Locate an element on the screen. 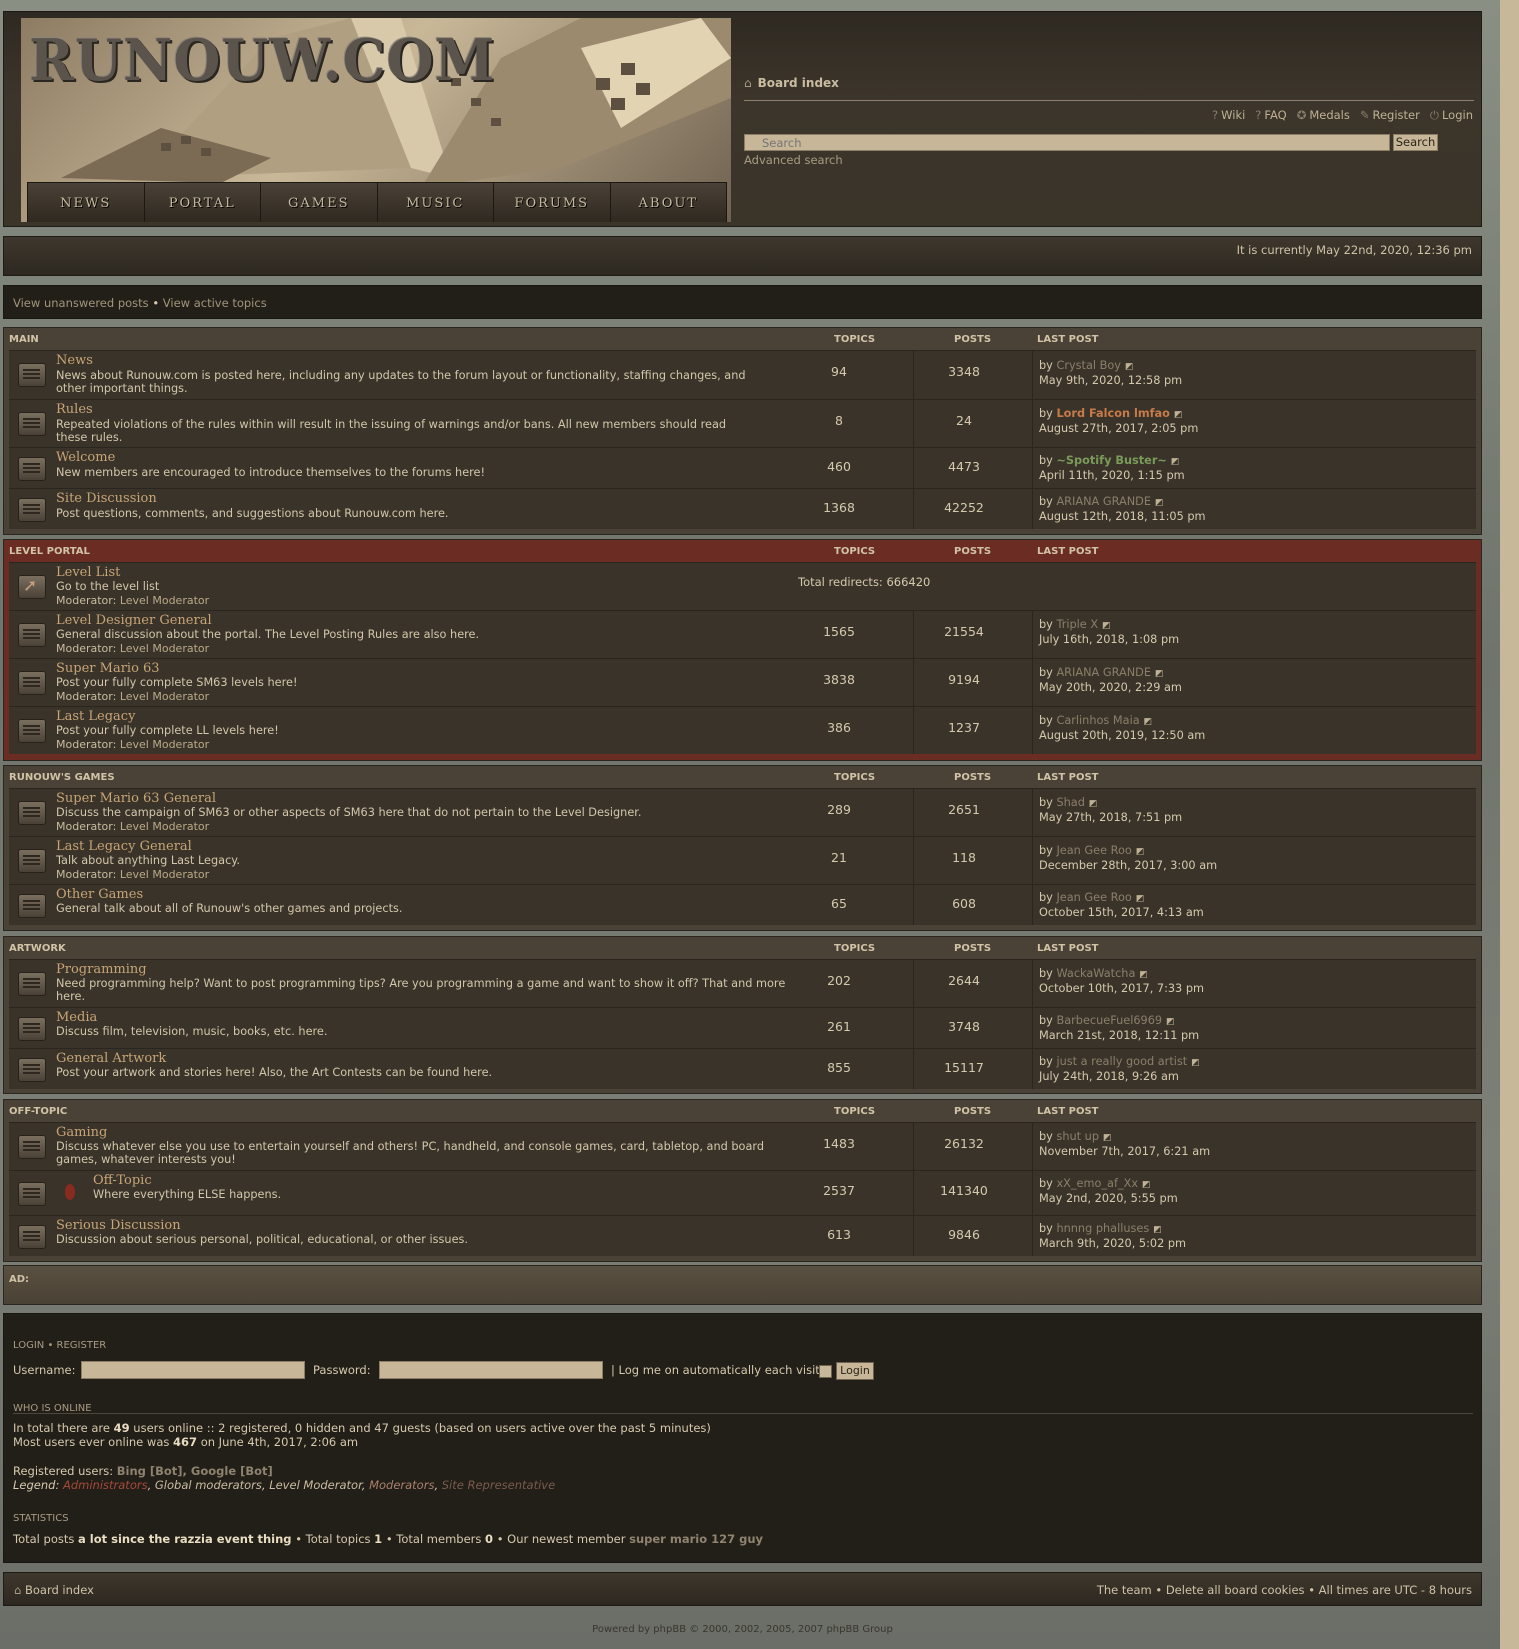  search-button: Search is located at coordinates (1415, 142).